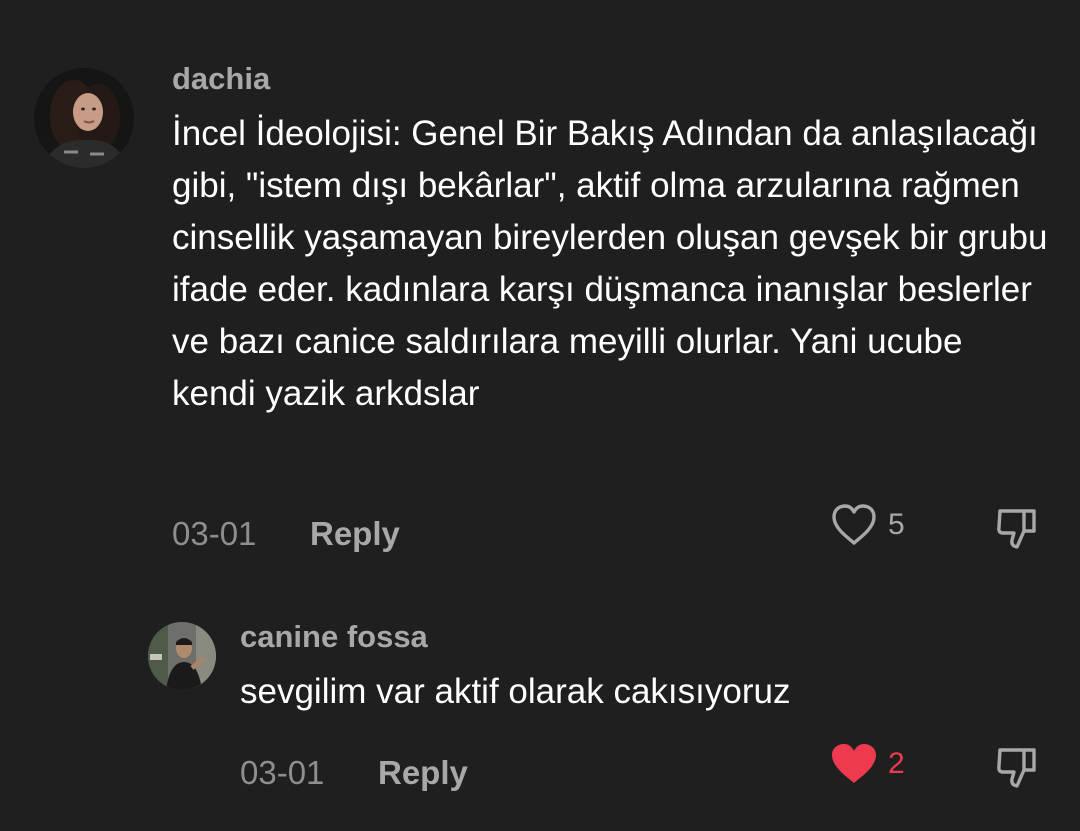 The width and height of the screenshot is (1080, 831). Describe the element at coordinates (214, 533) in the screenshot. I see `comment-date: 03-01` at that location.